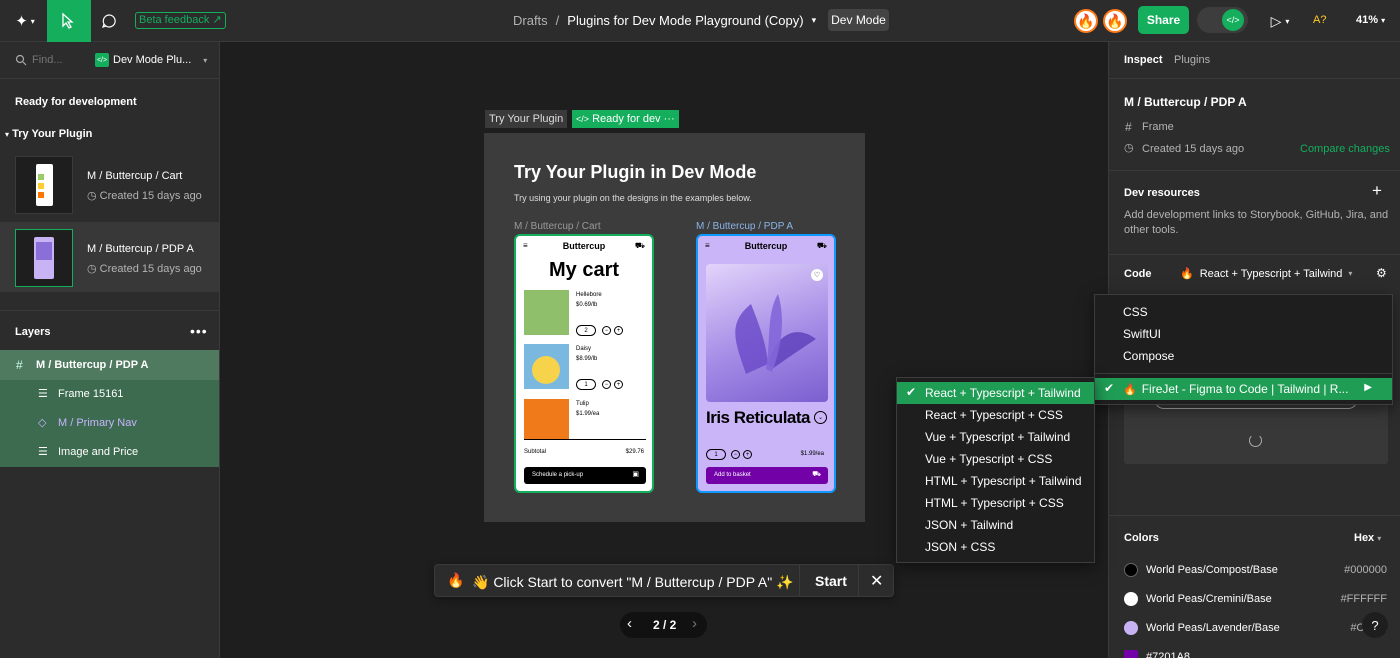 Image resolution: width=1400 pixels, height=658 pixels. Describe the element at coordinates (995, 503) in the screenshot. I see `submenu-item: HTML + Typescript + CSS` at that location.